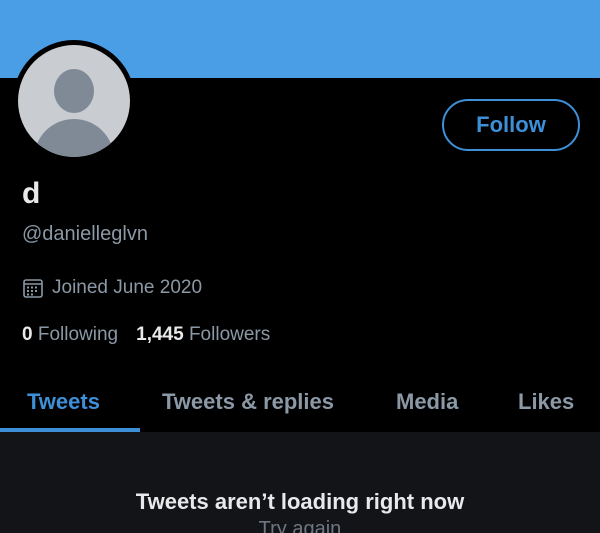 The height and width of the screenshot is (533, 600). I want to click on tab-media: Media, so click(427, 402).